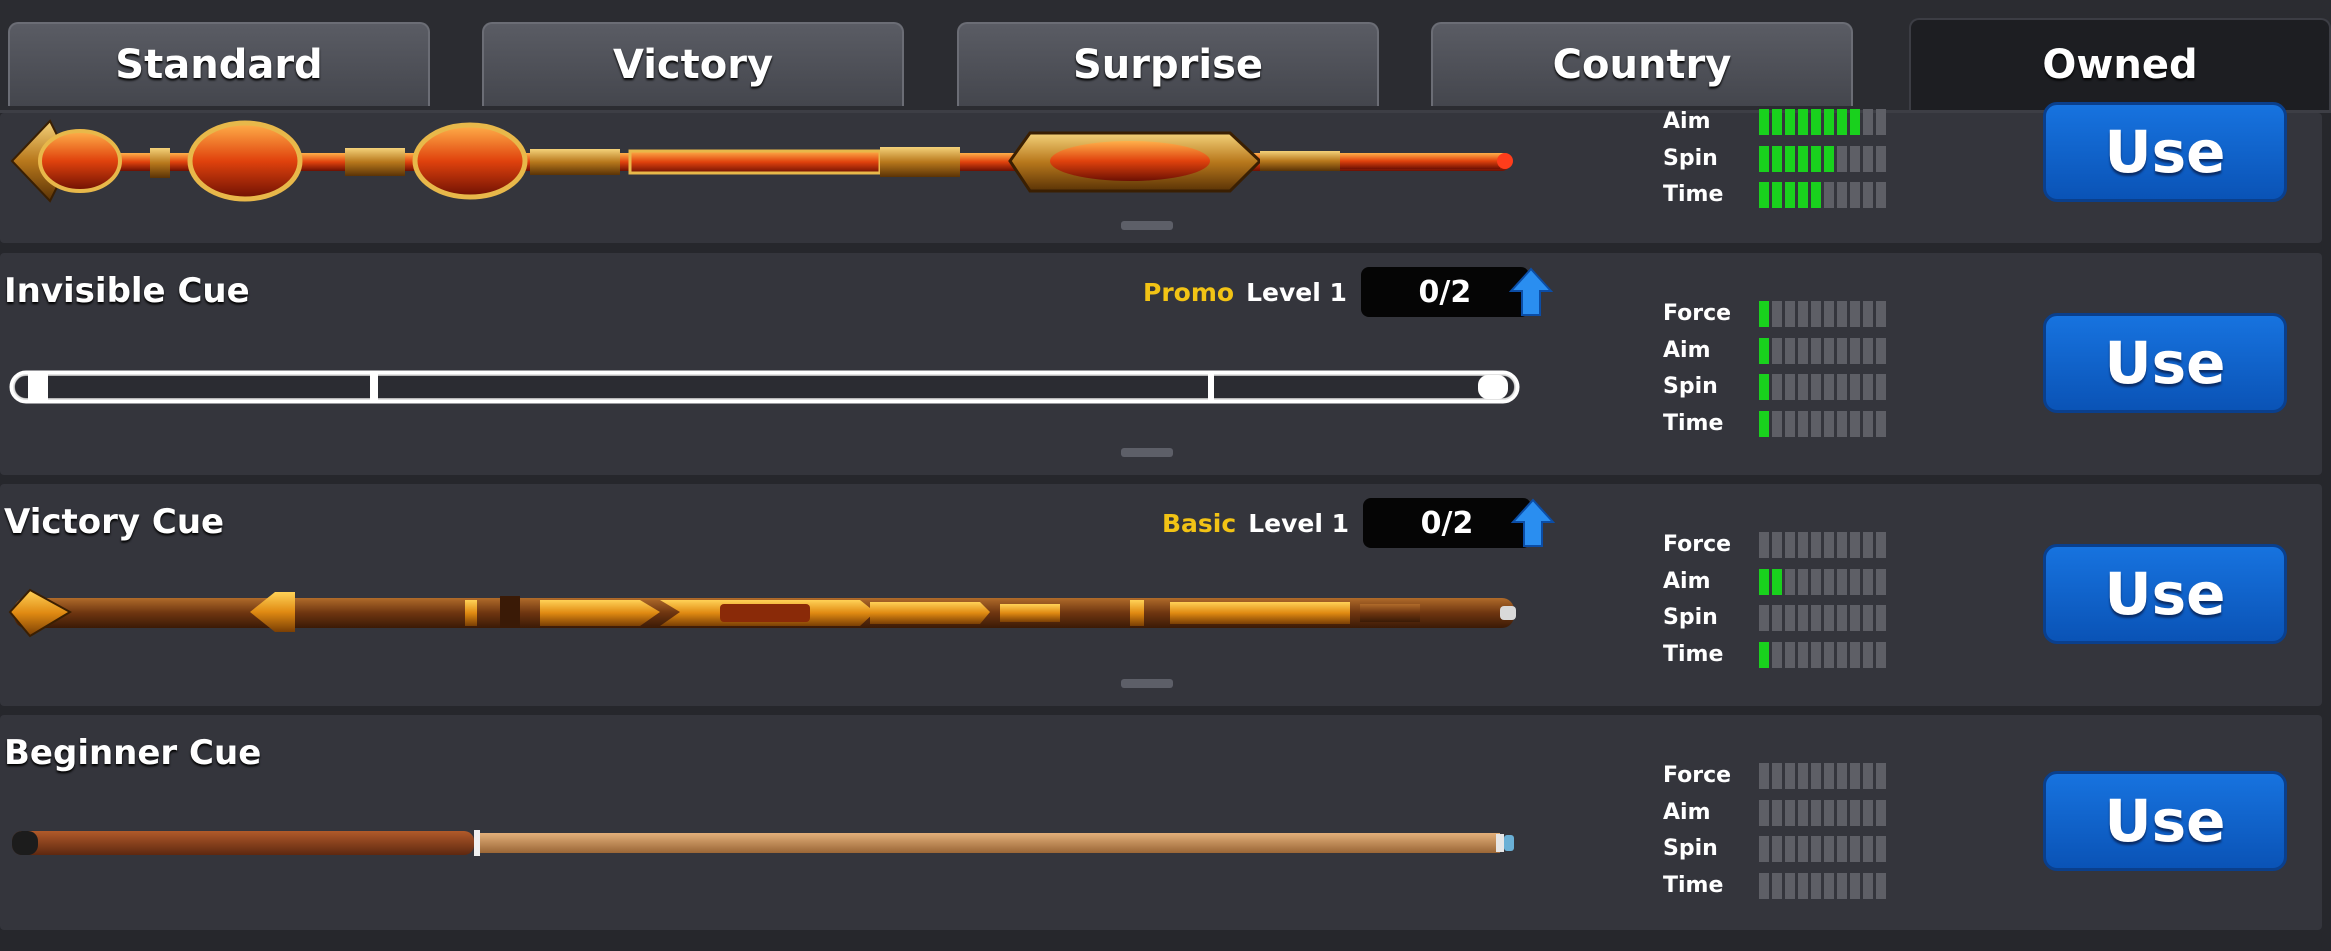 The width and height of the screenshot is (2331, 951). Describe the element at coordinates (1189, 292) in the screenshot. I see `cue-tier: Promo` at that location.